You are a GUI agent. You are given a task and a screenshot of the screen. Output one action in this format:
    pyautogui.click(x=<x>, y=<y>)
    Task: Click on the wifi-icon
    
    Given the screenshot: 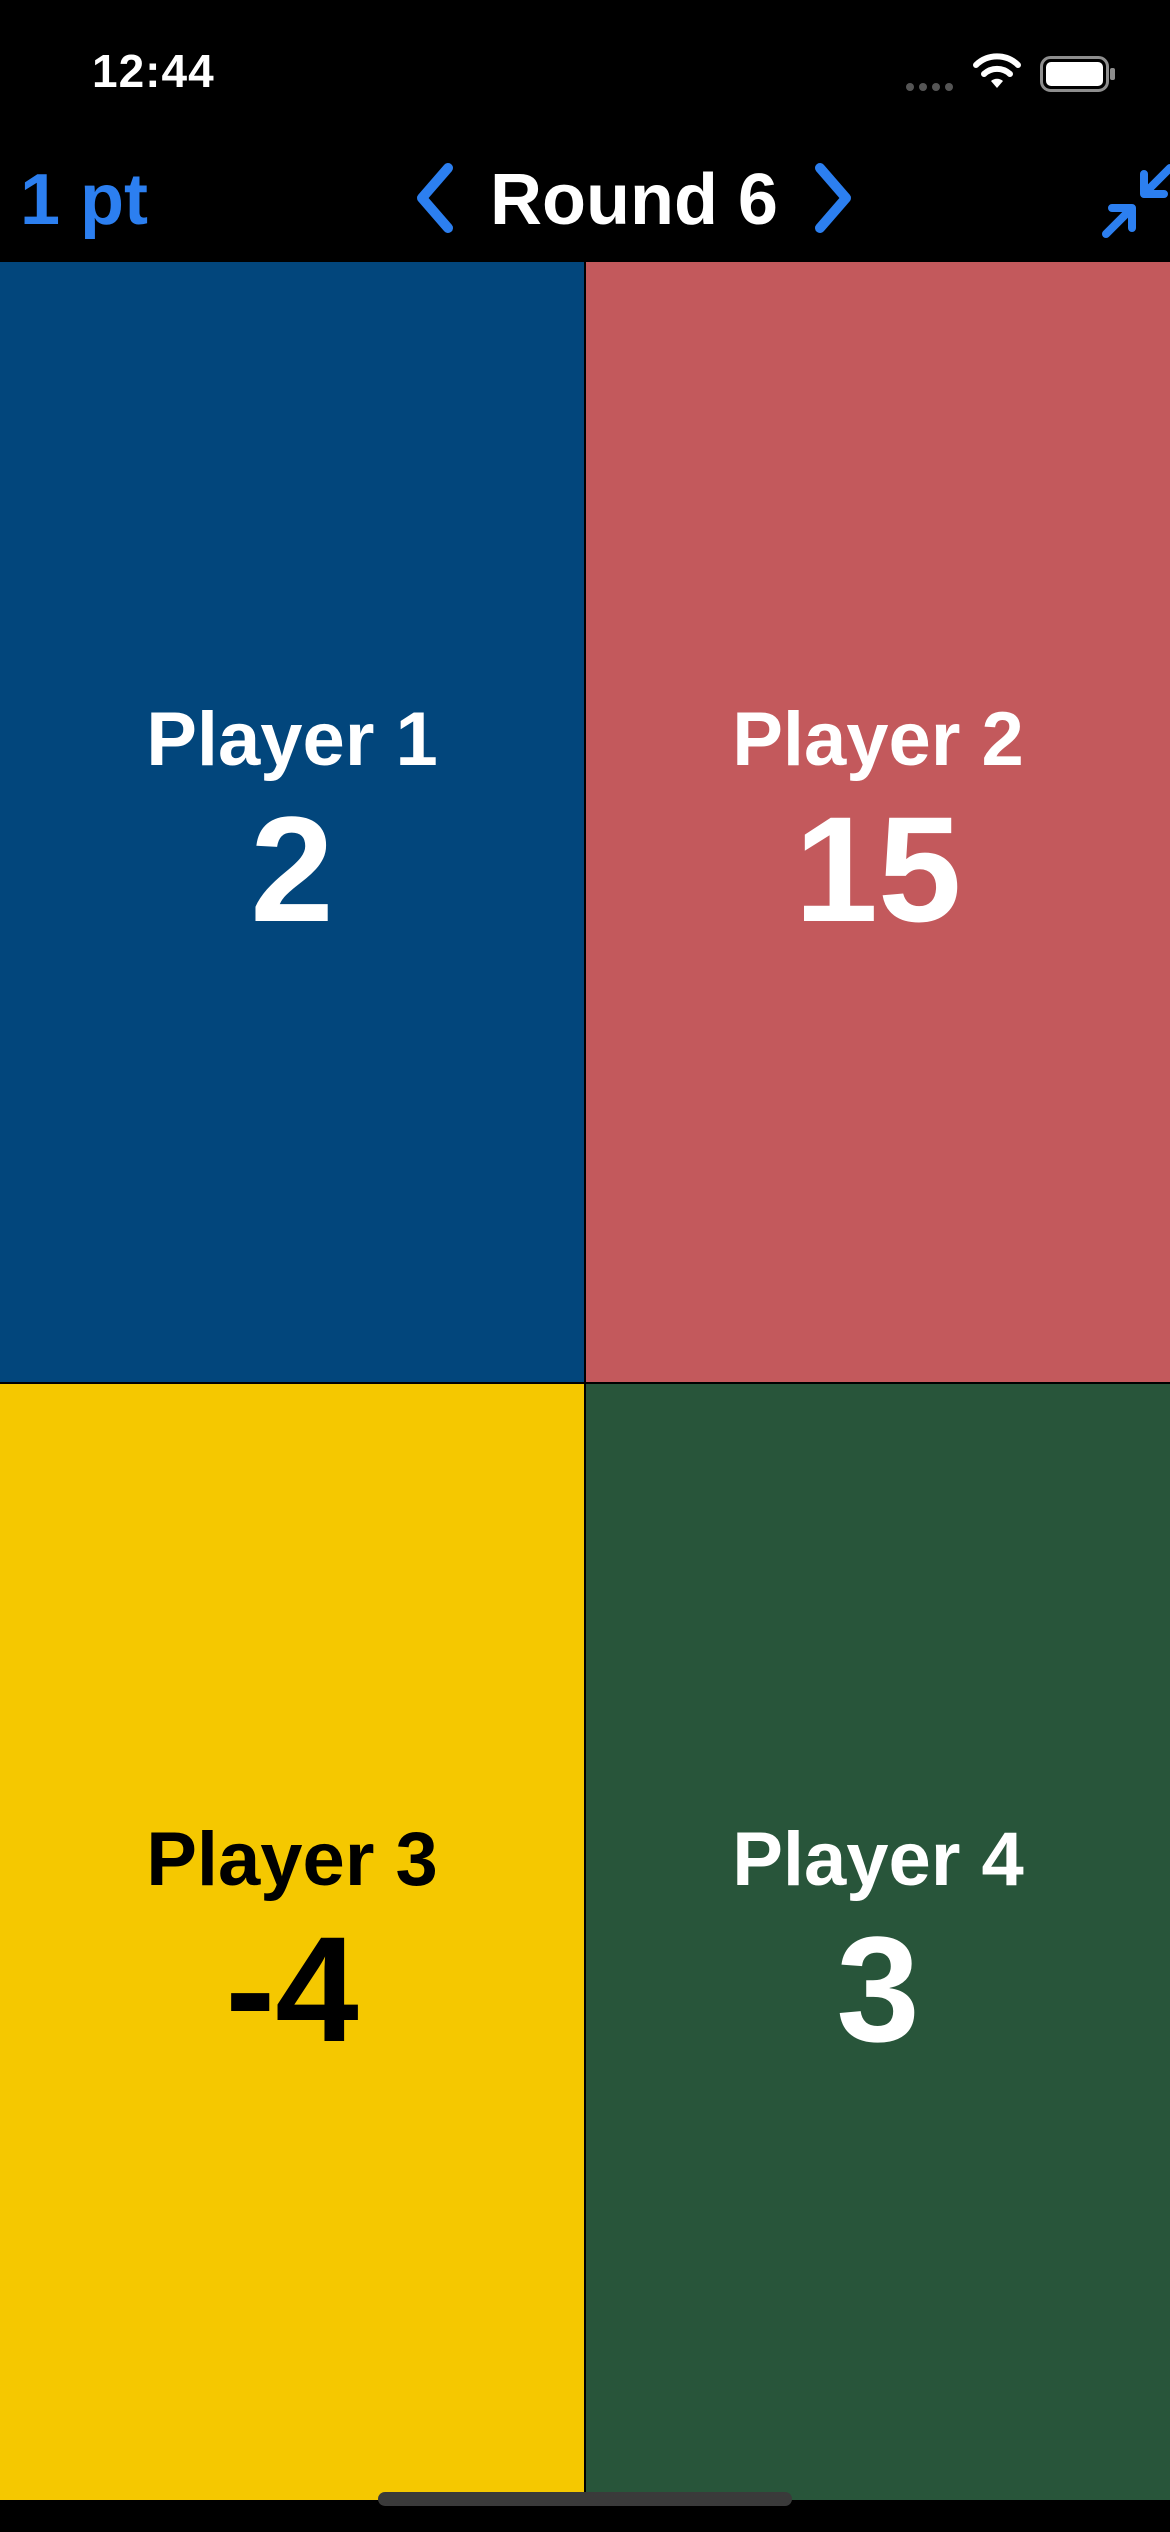 What is the action you would take?
    pyautogui.click(x=997, y=70)
    